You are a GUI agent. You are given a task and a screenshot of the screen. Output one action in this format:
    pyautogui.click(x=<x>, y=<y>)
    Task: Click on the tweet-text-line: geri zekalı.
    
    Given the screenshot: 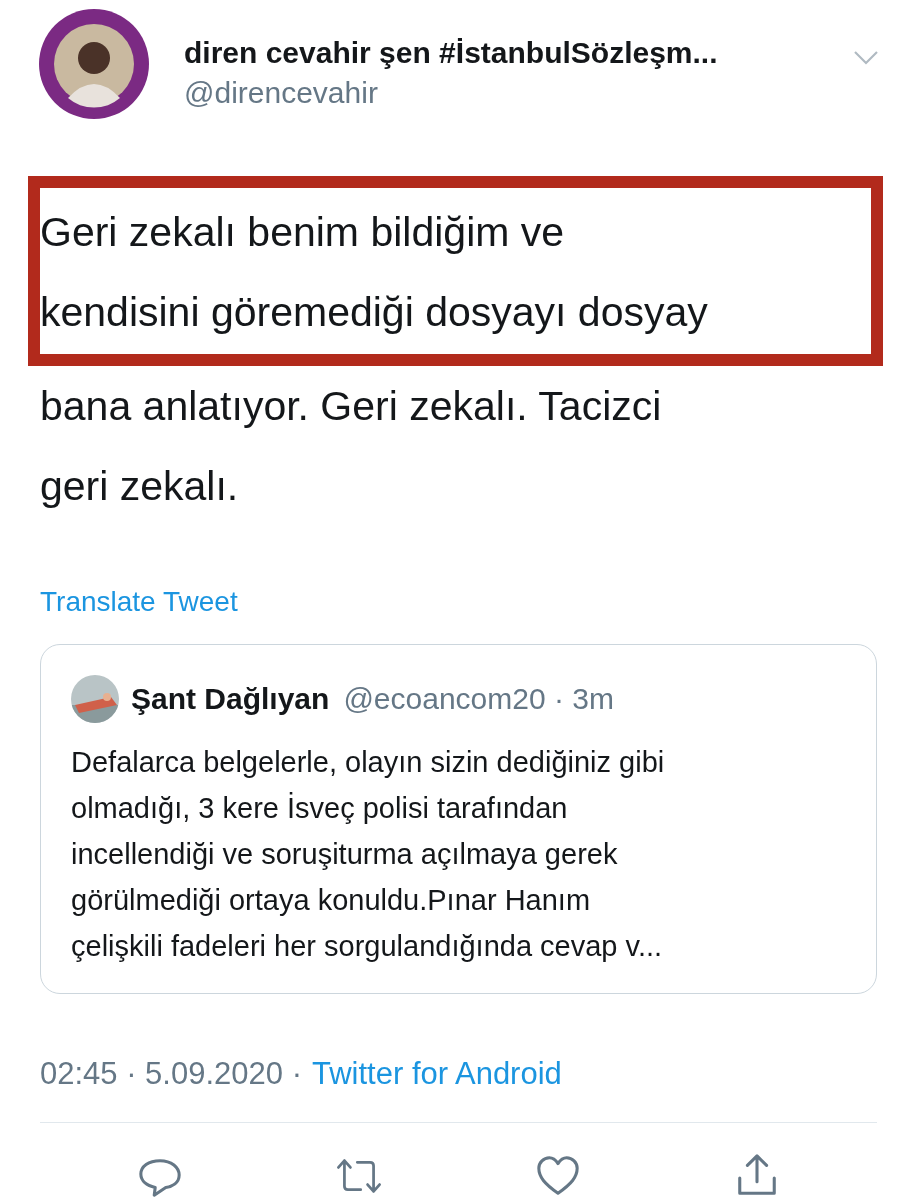 What is the action you would take?
    pyautogui.click(x=140, y=486)
    